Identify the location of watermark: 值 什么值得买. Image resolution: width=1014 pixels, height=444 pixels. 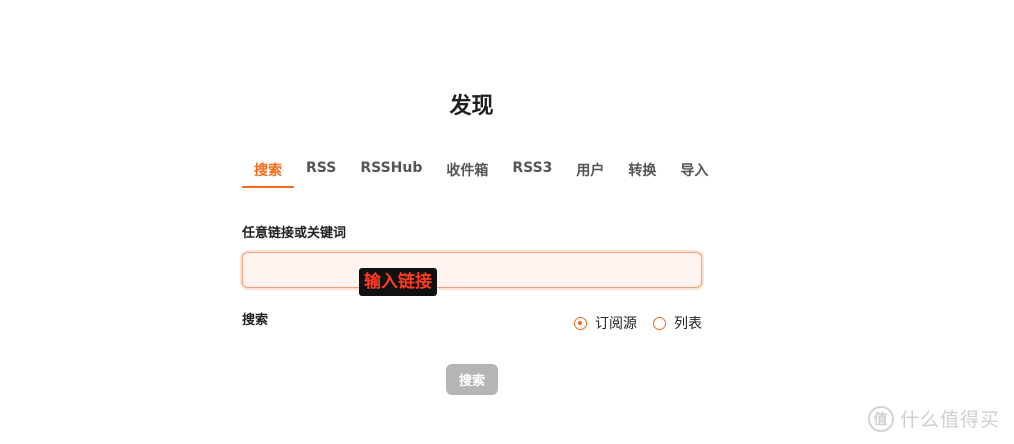
(933, 418).